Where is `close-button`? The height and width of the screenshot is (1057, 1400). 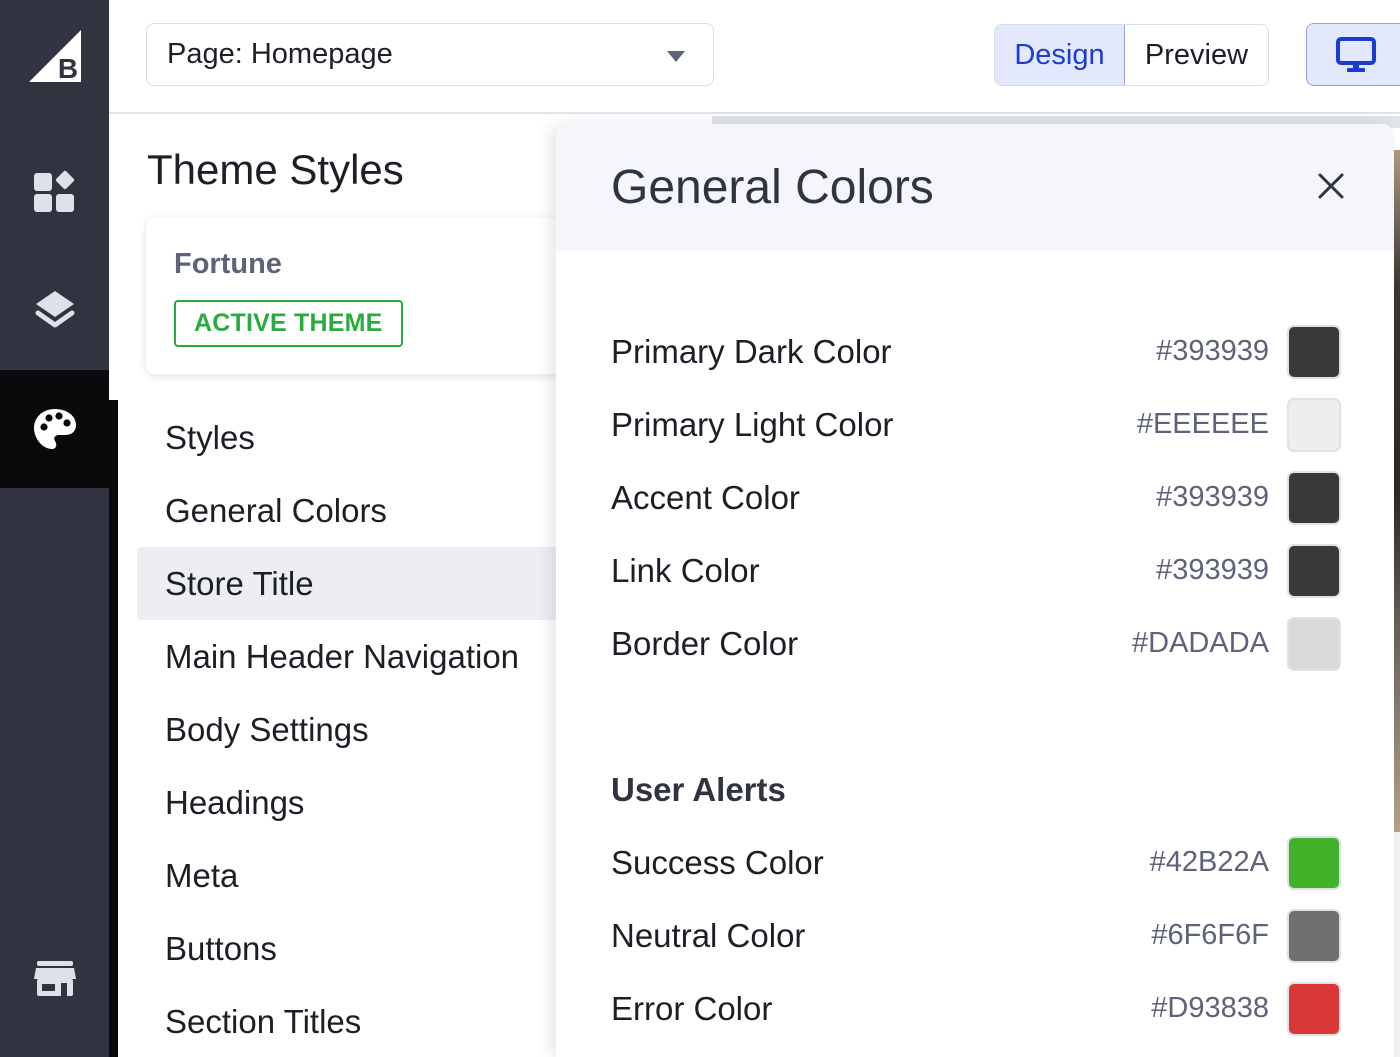
close-button is located at coordinates (1331, 186).